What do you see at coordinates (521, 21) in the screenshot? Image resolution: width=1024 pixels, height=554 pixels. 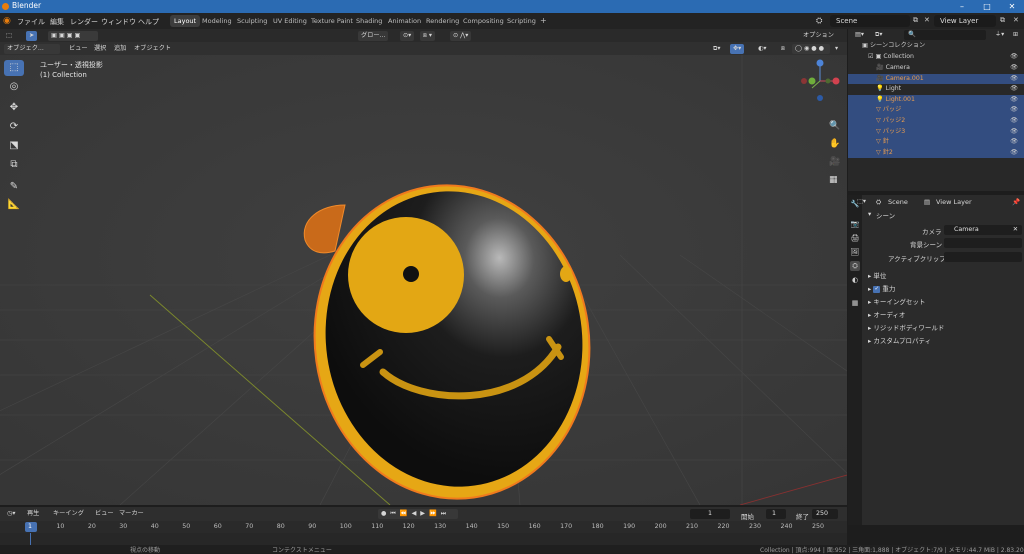 I see `tab-scripting: Scripting` at bounding box center [521, 21].